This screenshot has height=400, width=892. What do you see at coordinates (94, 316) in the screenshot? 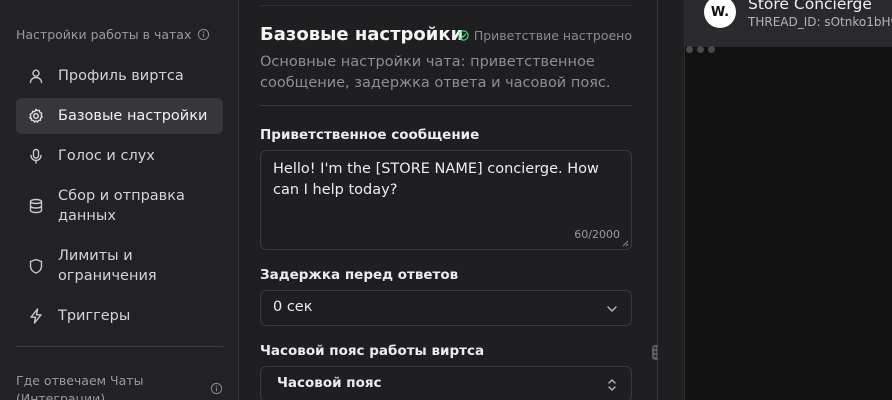
I see `sidebar-item-label: Триггеры` at bounding box center [94, 316].